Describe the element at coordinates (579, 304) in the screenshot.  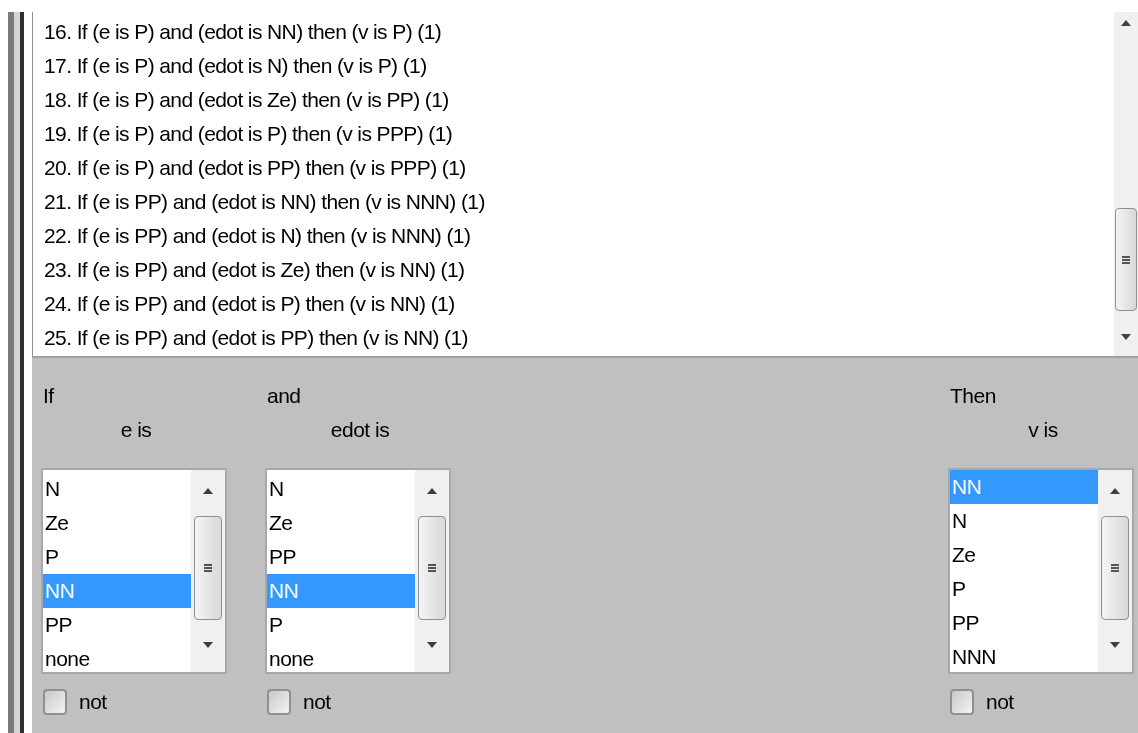
I see `rule-item: 24. If (e is PP) and (edot is P) then (v is NN) (1)` at that location.